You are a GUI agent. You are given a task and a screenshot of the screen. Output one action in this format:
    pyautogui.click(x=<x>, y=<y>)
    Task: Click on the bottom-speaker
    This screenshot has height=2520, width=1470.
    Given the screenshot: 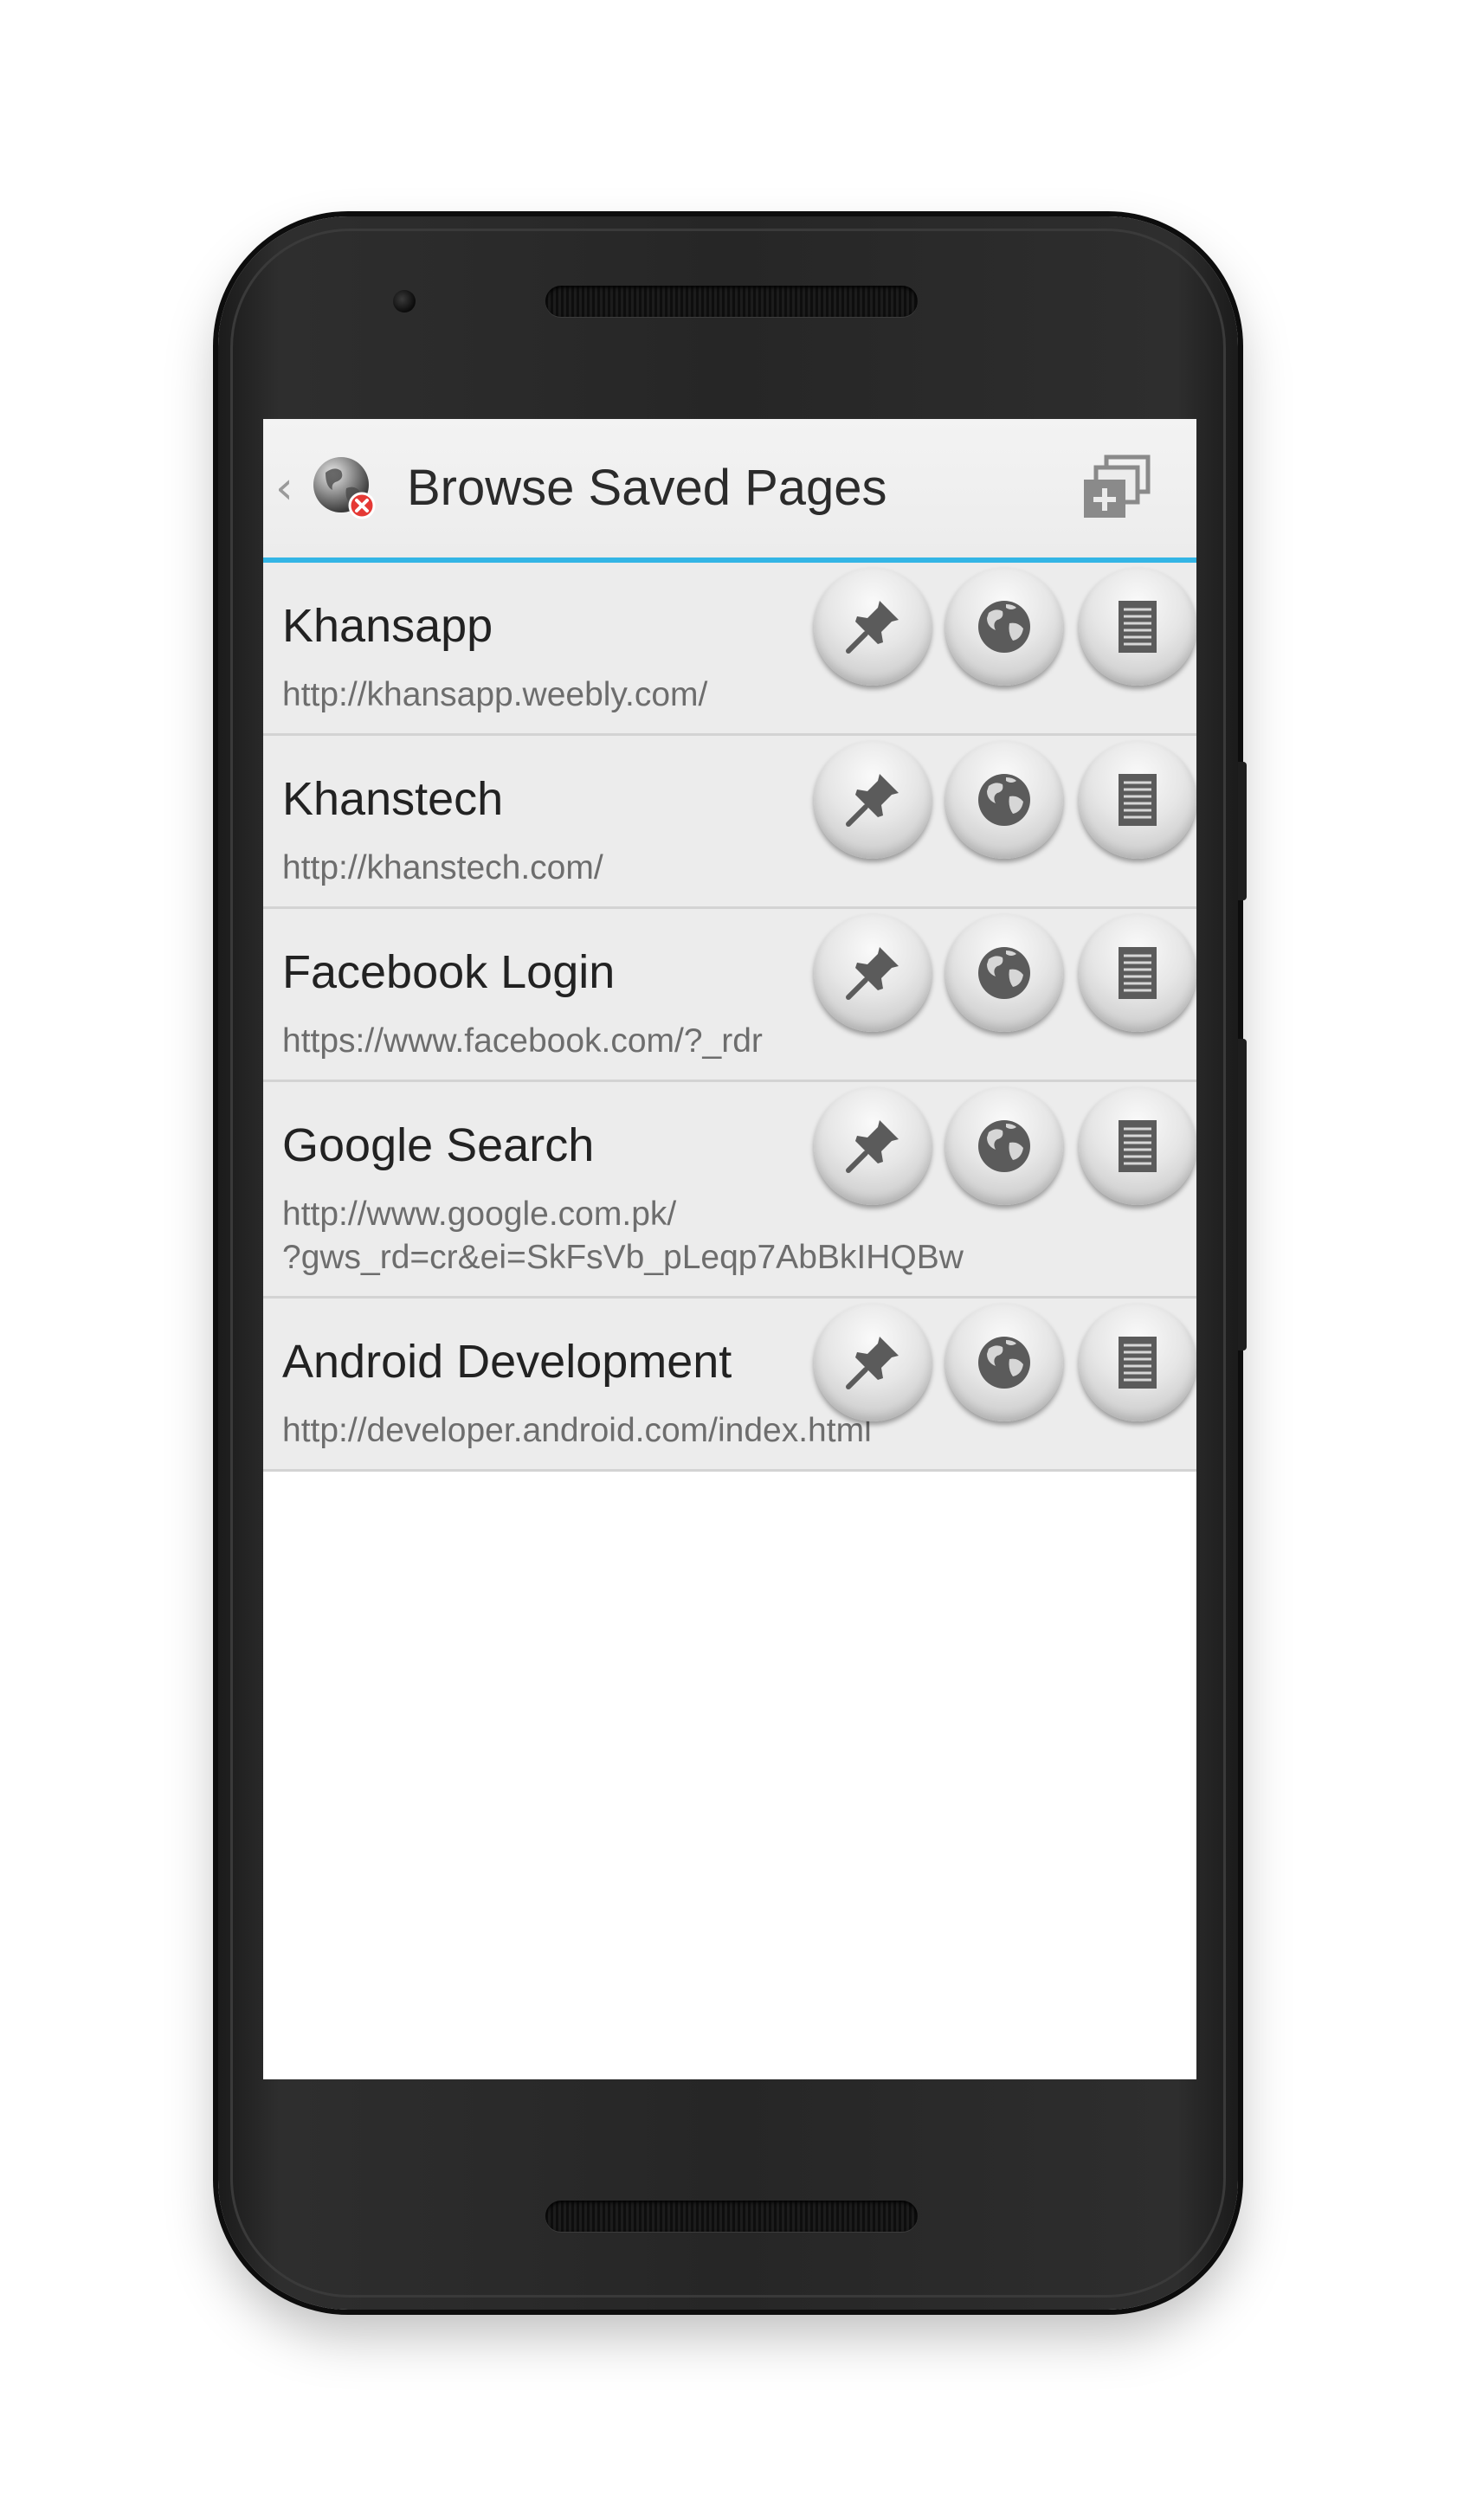 What is the action you would take?
    pyautogui.click(x=732, y=2216)
    